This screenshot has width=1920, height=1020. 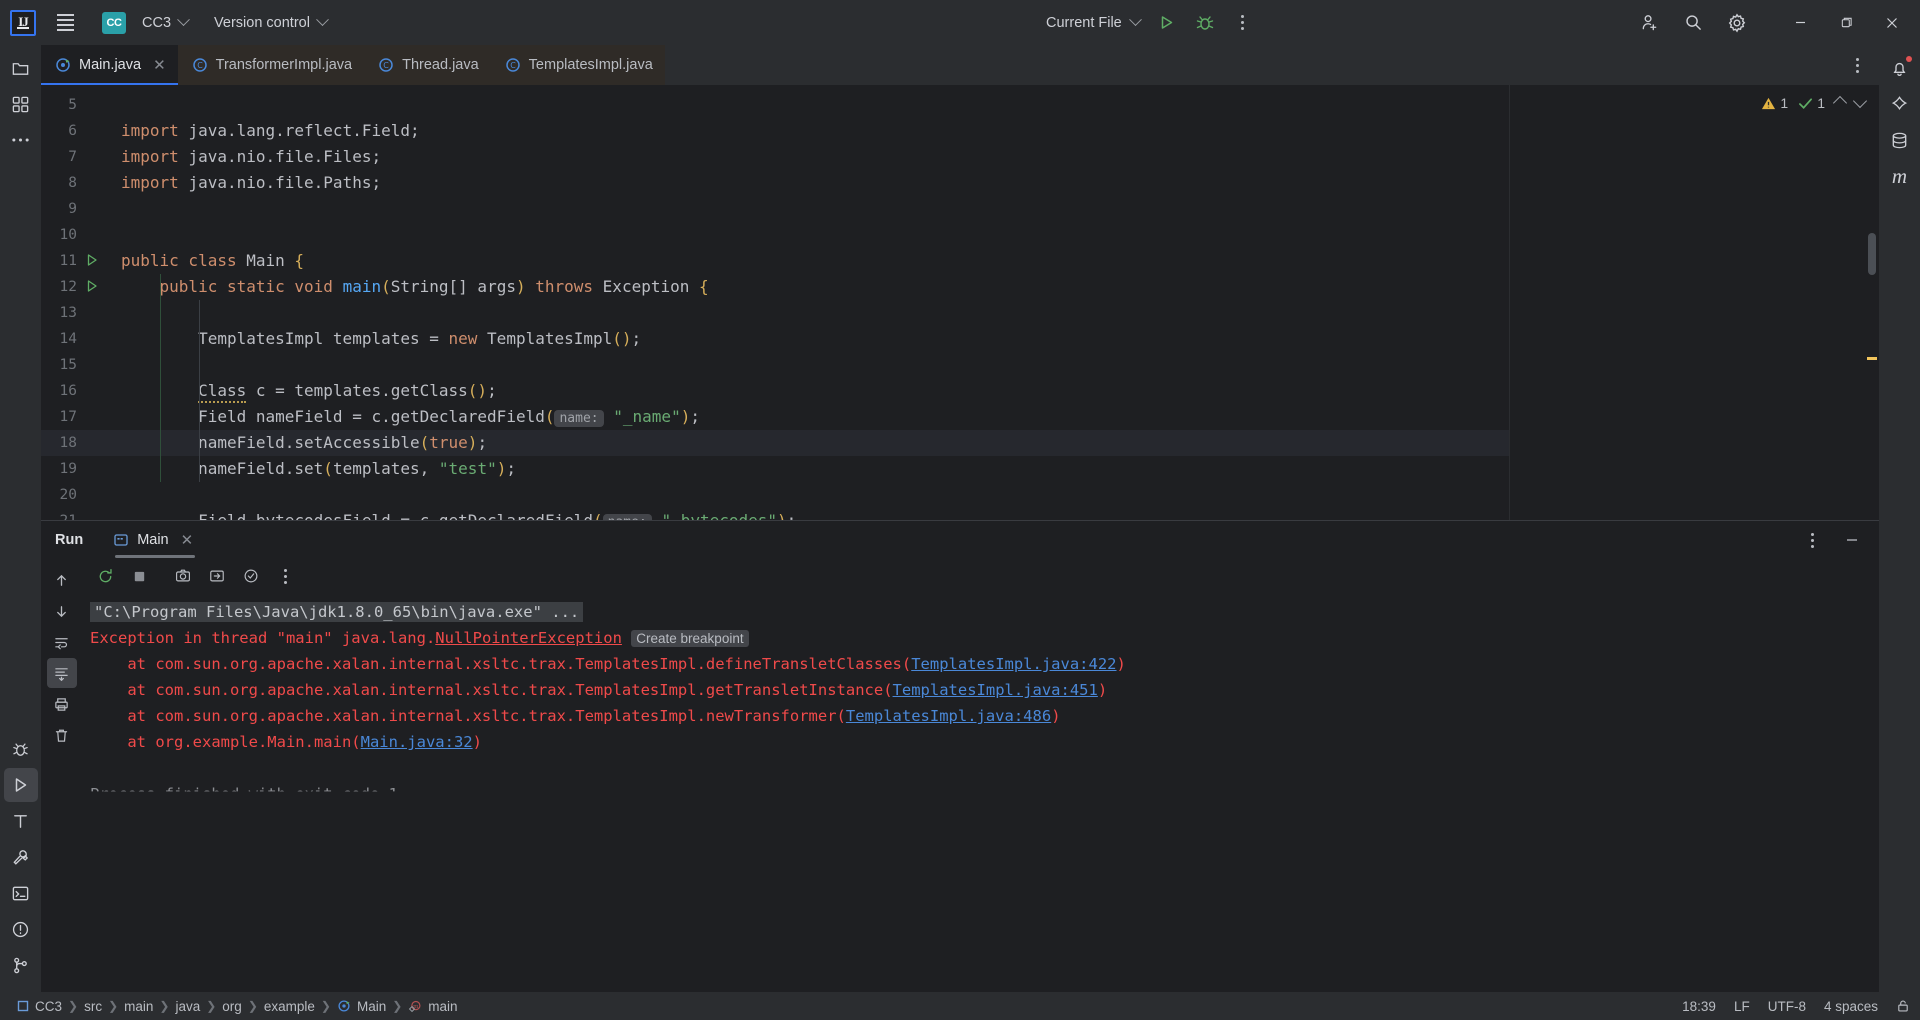 I want to click on console-exit-line: Process finished with exit code 1, so click(x=244, y=786).